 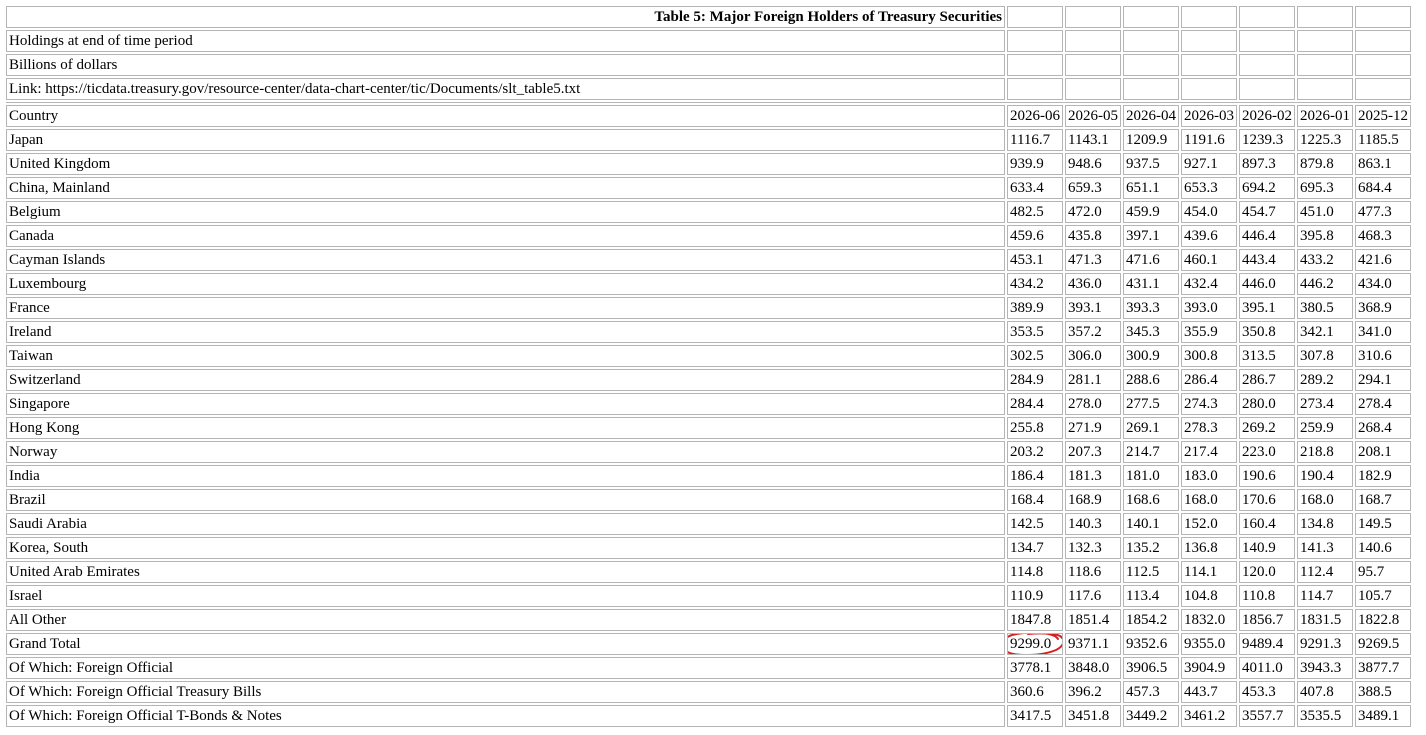 What do you see at coordinates (1035, 596) in the screenshot?
I see `value-cell: 110.9` at bounding box center [1035, 596].